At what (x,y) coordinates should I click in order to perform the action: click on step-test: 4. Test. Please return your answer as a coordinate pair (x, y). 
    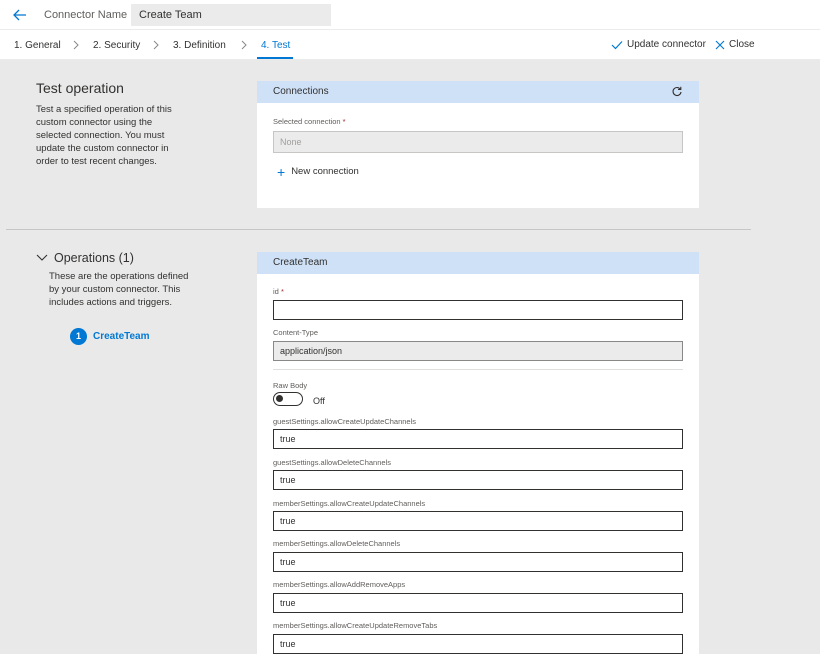
    Looking at the image, I should click on (275, 45).